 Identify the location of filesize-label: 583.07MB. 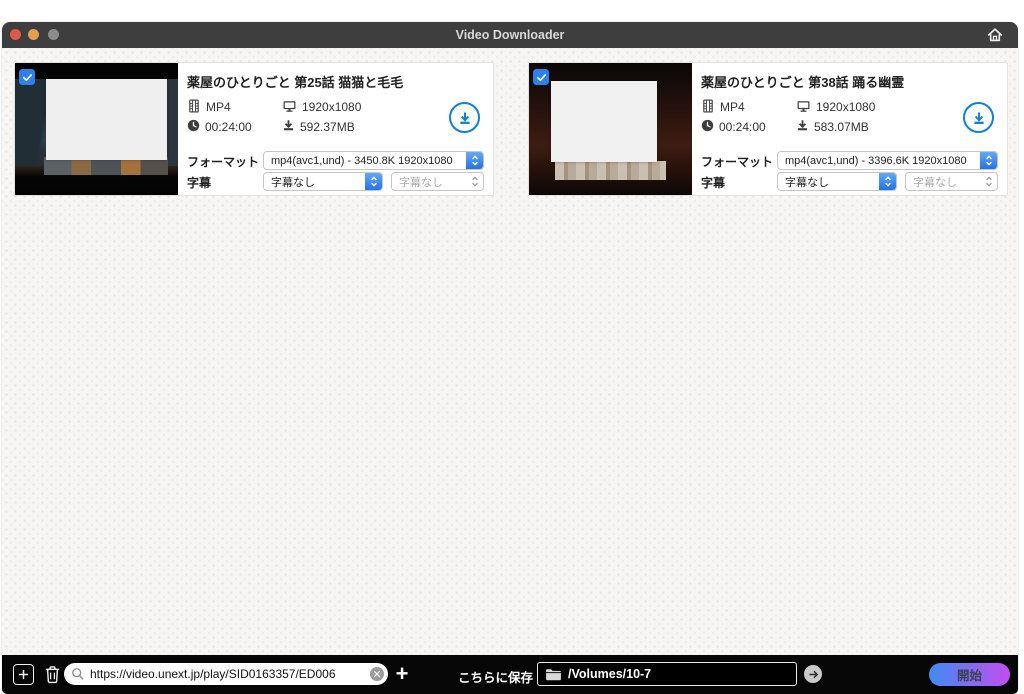
(841, 127).